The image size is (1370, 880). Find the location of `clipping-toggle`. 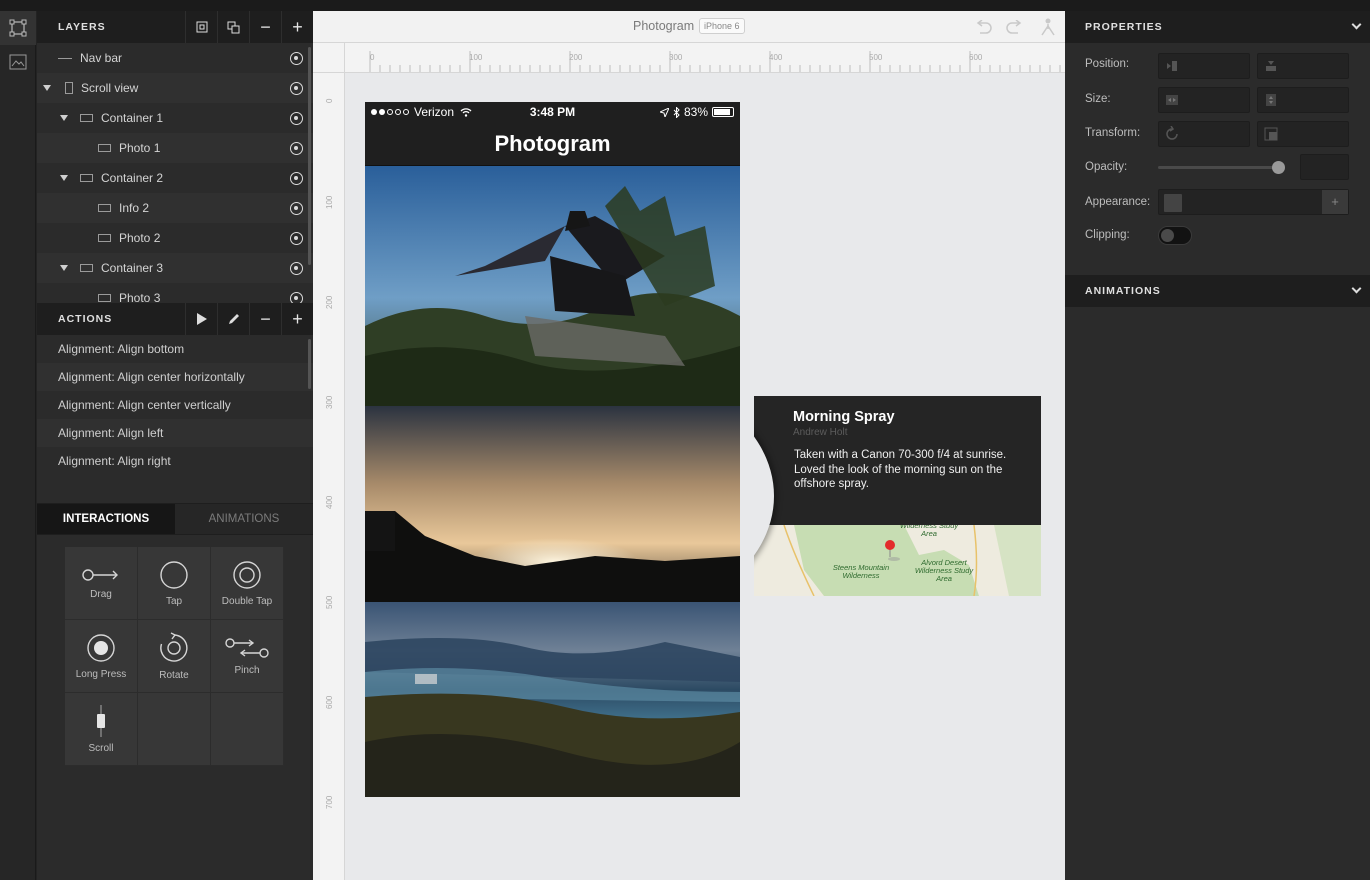

clipping-toggle is located at coordinates (1175, 235).